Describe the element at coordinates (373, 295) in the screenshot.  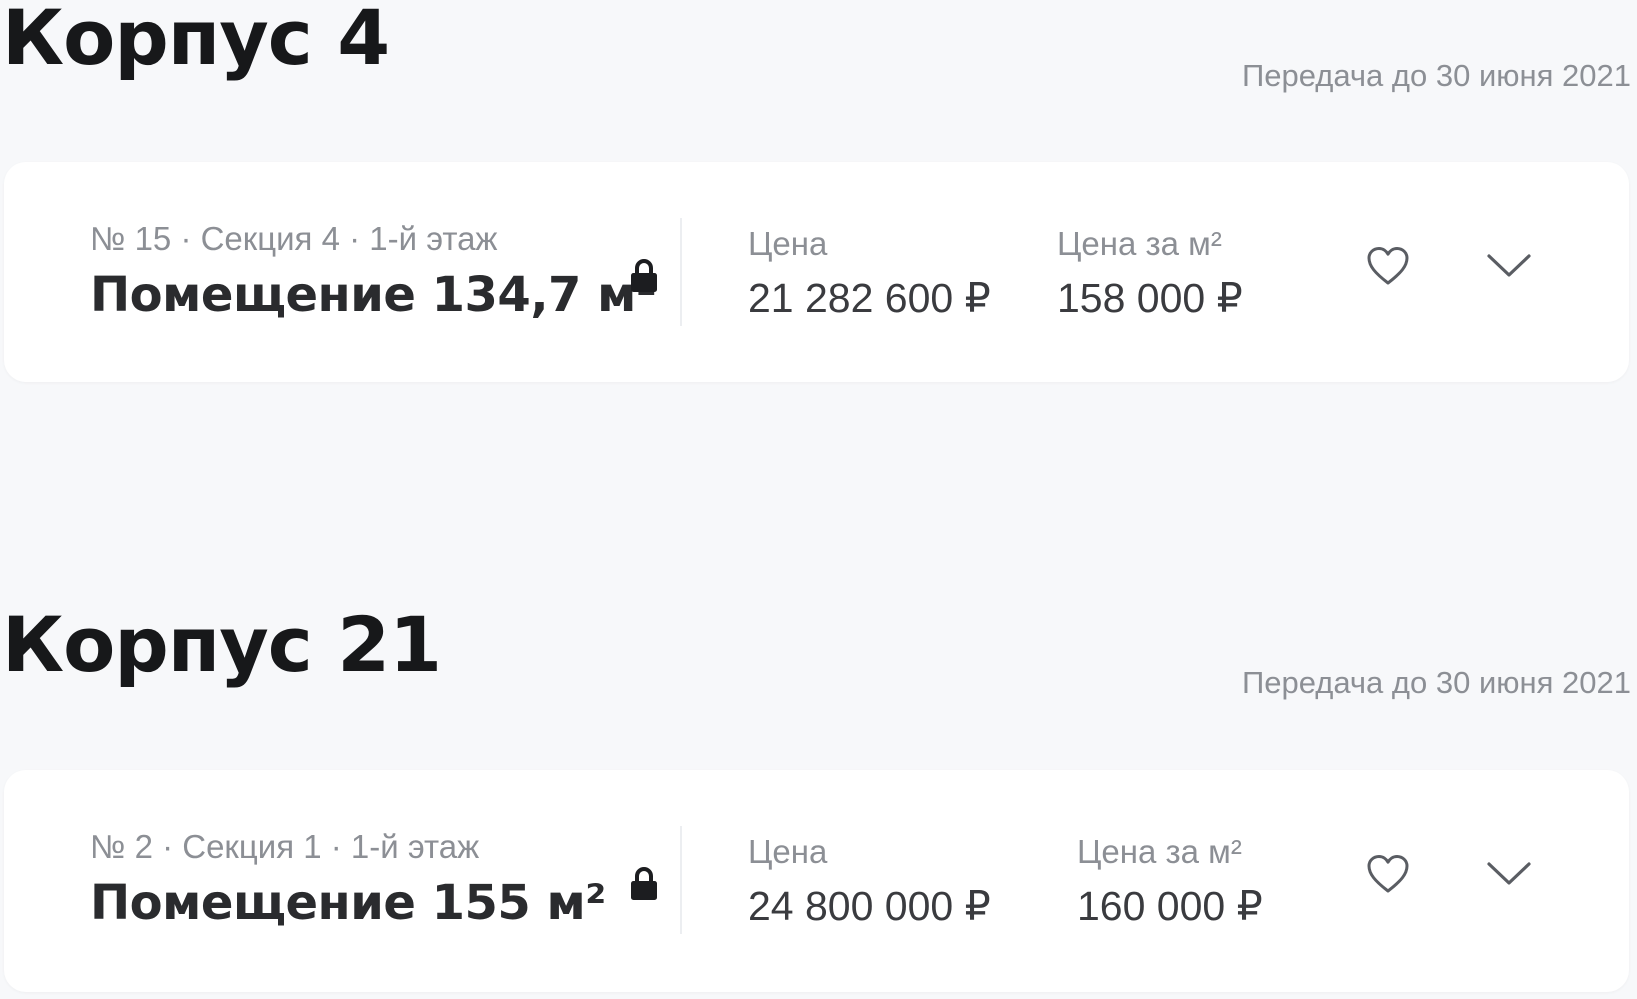
I see `unit-title: Помещение 134,7 м²` at that location.